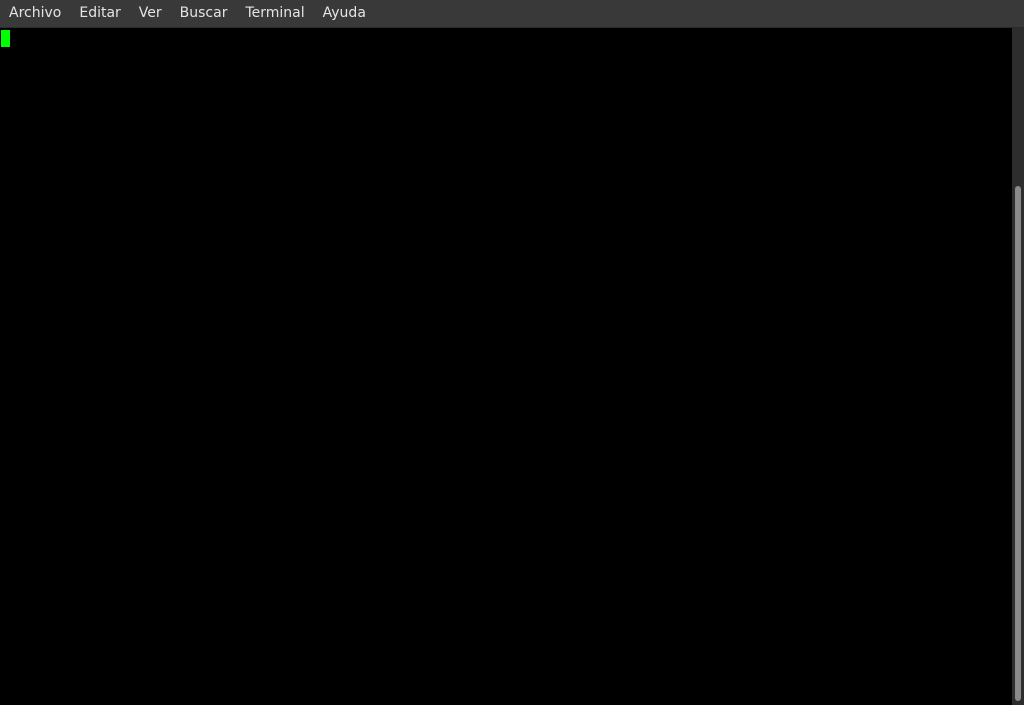  I want to click on menu-editar: Editar, so click(99, 14).